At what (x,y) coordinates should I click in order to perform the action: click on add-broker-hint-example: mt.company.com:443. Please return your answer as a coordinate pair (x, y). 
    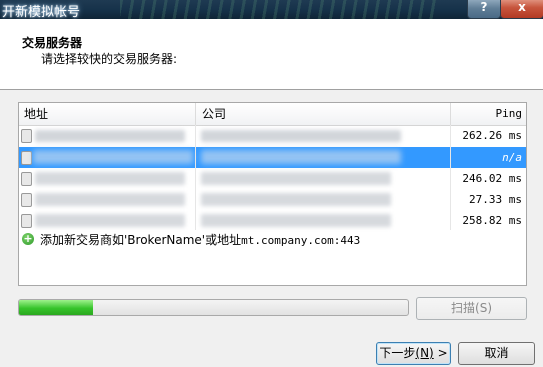
    Looking at the image, I should click on (301, 240).